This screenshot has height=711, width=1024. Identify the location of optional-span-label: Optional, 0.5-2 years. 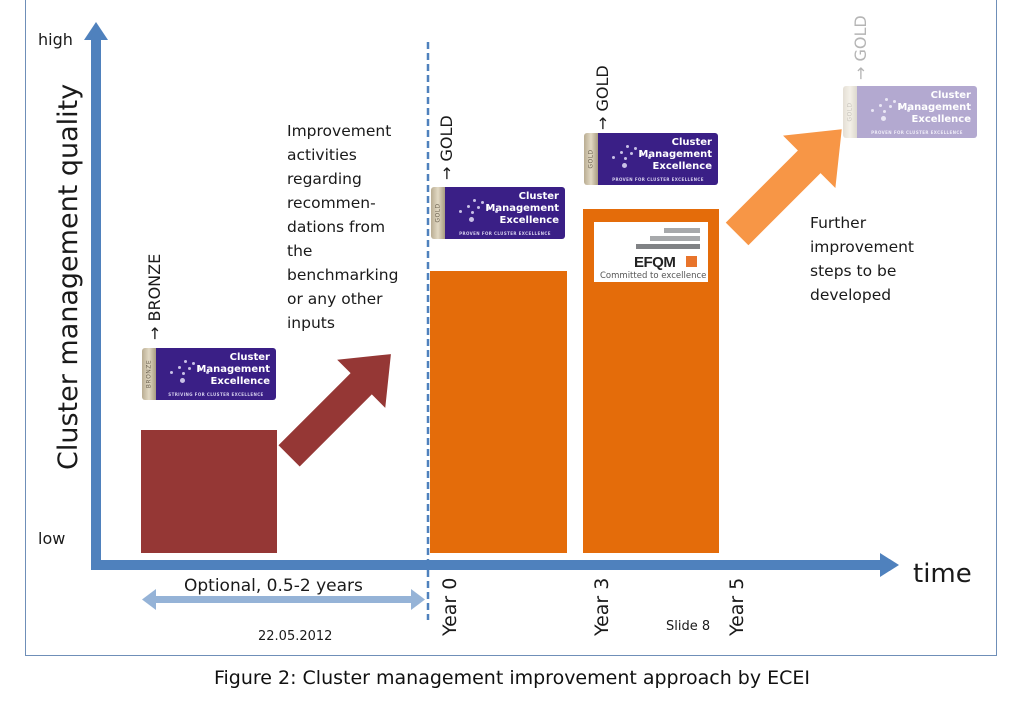
(273, 586).